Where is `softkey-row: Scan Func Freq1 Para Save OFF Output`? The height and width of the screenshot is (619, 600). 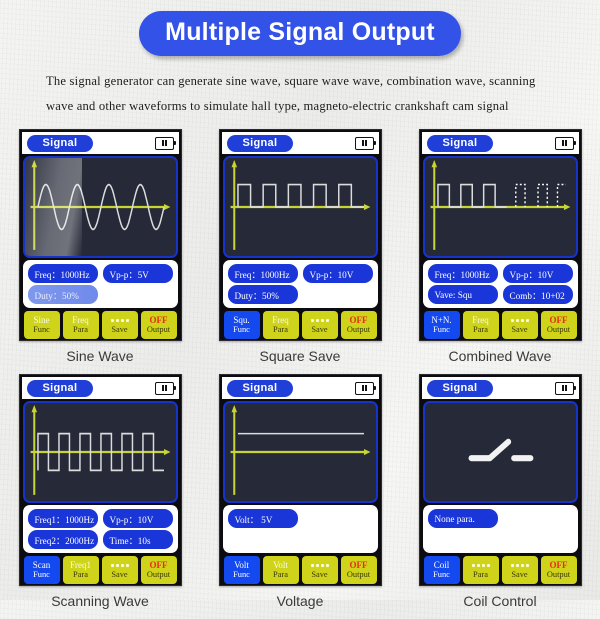
softkey-row: Scan Func Freq1 Para Save OFF Output is located at coordinates (100, 570).